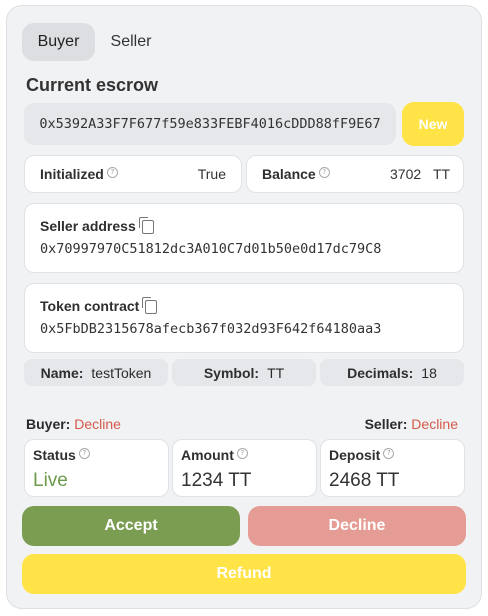  I want to click on token-name-value: testToken, so click(121, 372).